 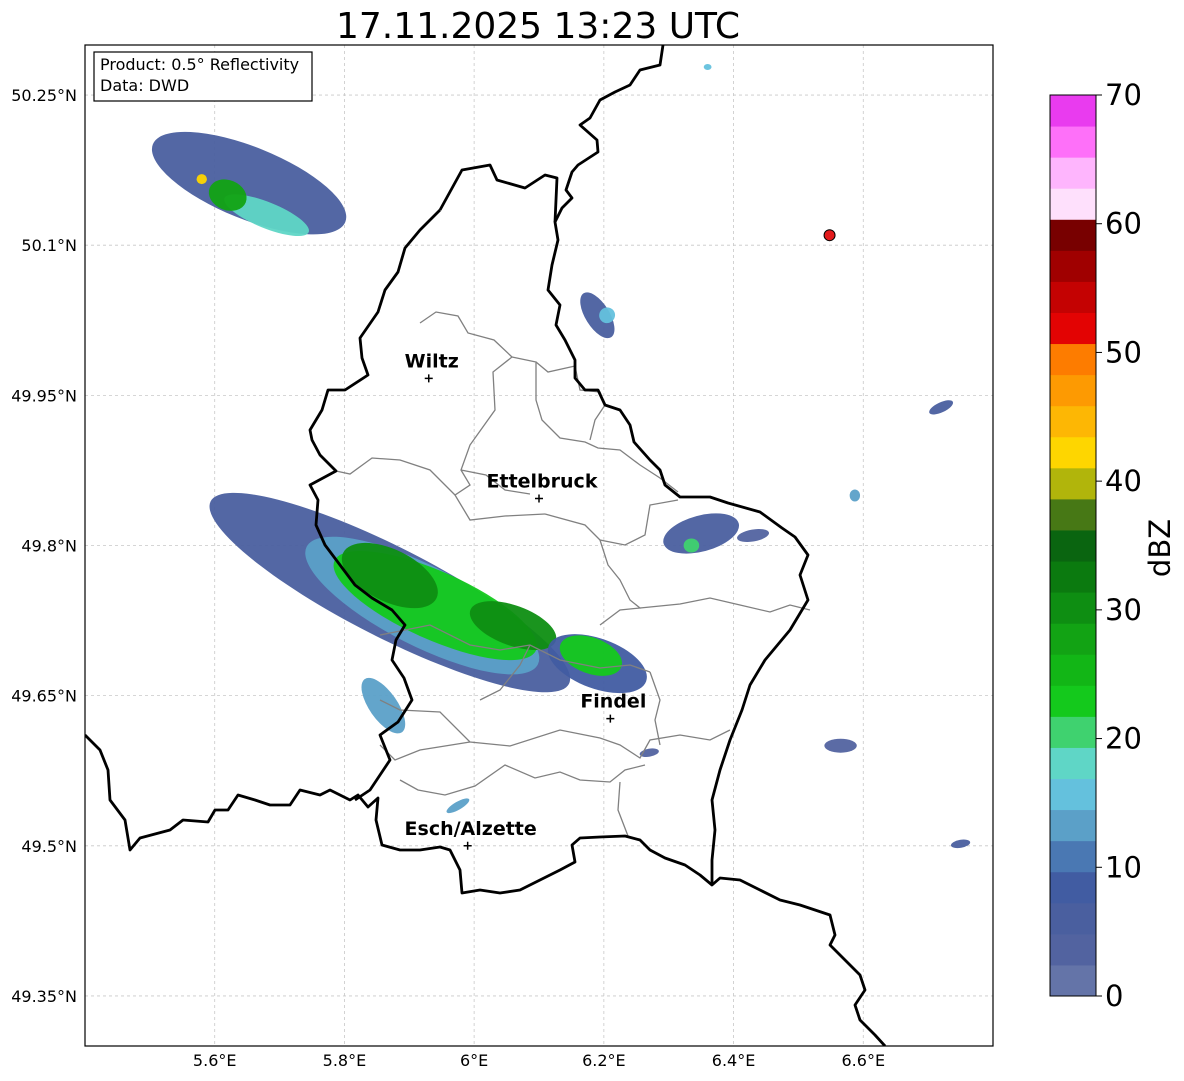 I want to click on colorbar-label: dBZ, so click(x=1160, y=548).